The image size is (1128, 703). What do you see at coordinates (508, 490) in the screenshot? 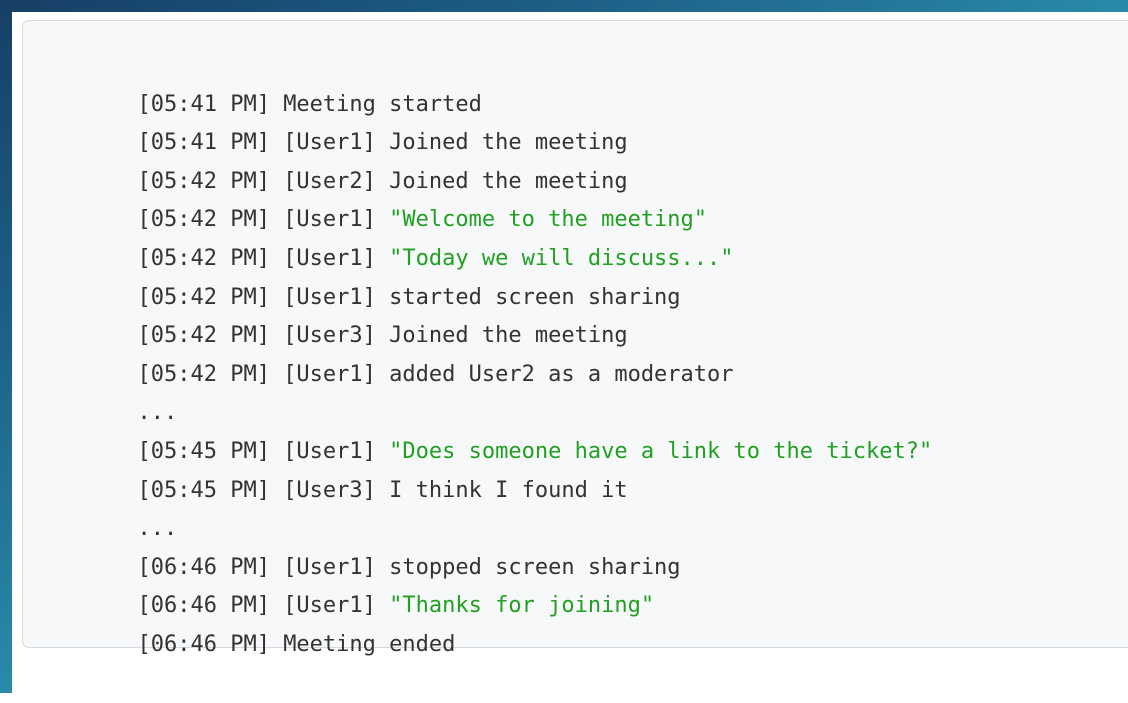
I see `log-message: I think I found it` at bounding box center [508, 490].